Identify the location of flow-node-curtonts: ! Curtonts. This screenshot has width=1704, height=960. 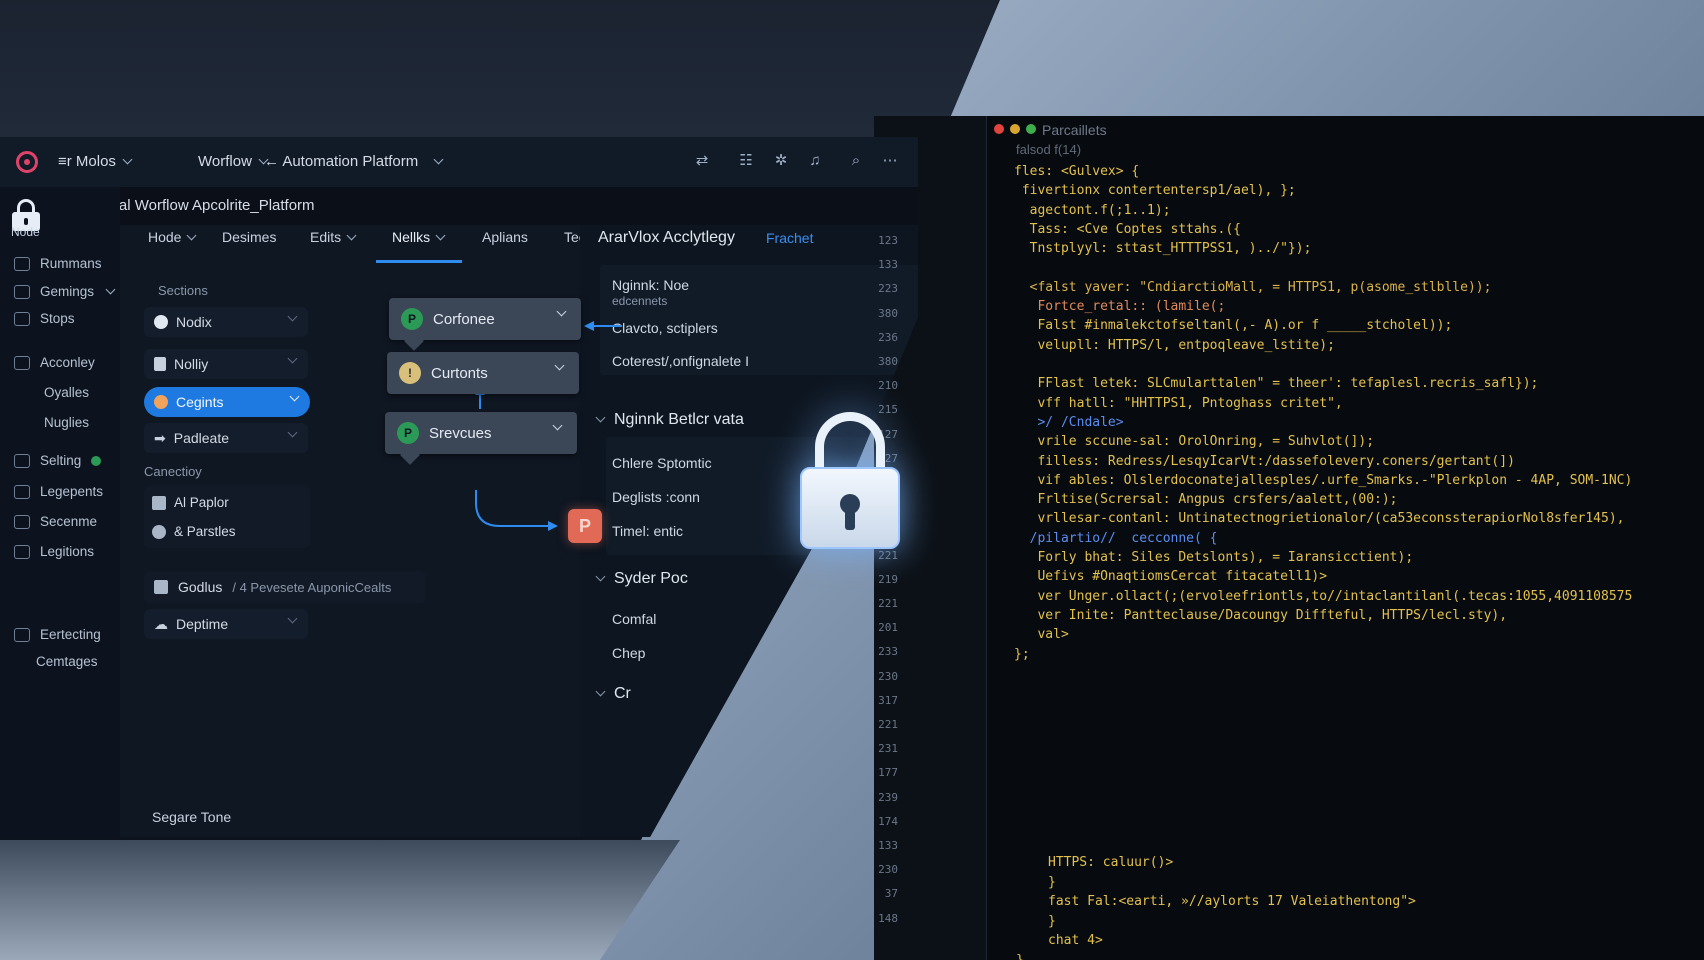
(483, 373).